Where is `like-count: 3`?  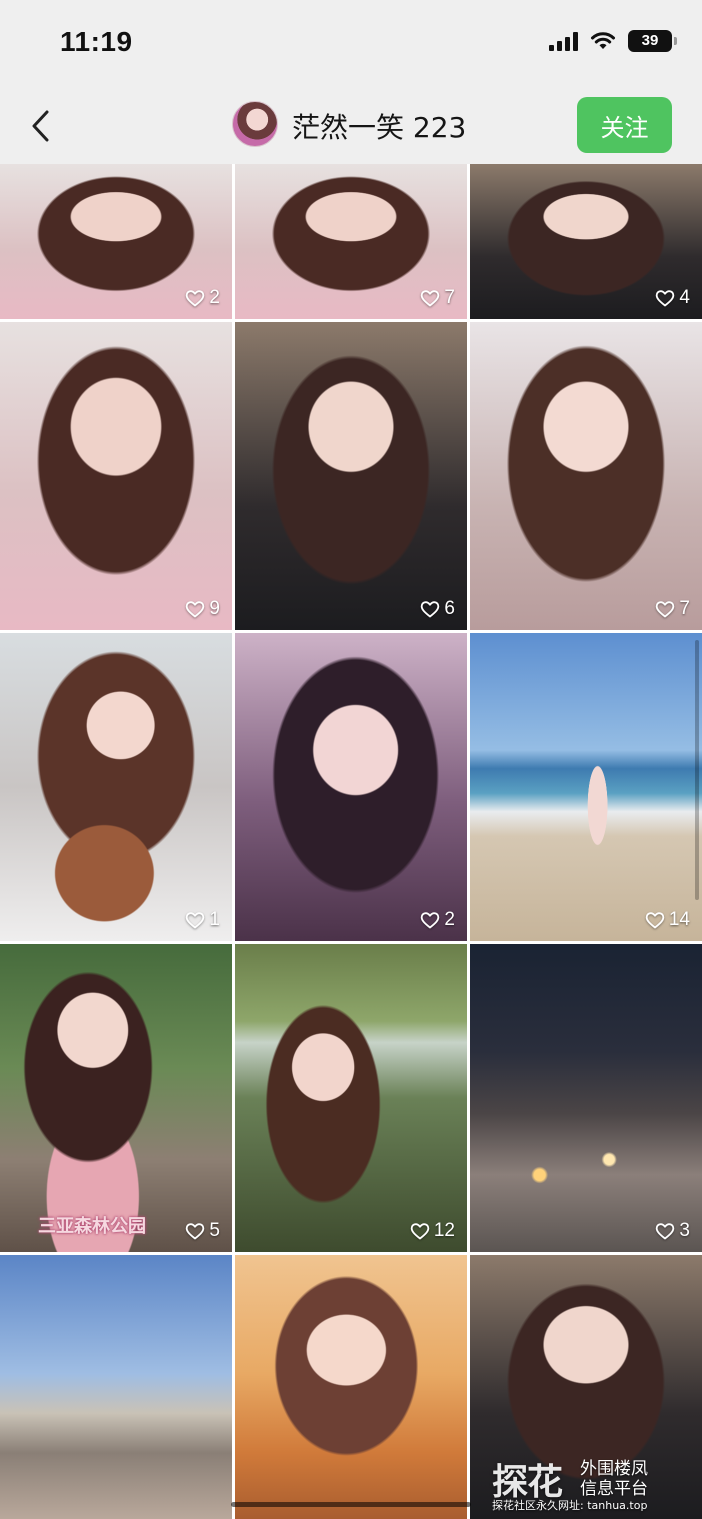
like-count: 3 is located at coordinates (672, 1231).